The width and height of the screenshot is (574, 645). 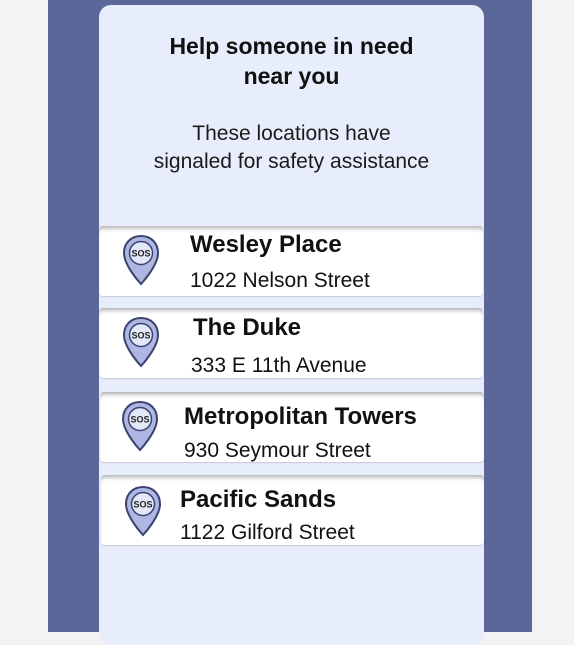 I want to click on location-name: Pacific Sands, so click(x=258, y=499).